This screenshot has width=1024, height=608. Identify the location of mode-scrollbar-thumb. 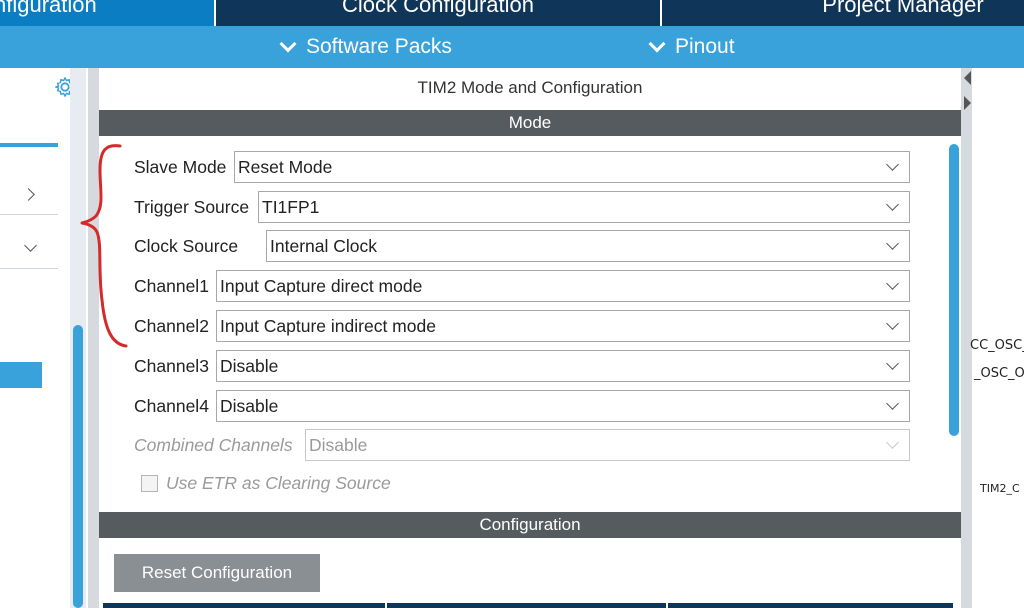
(954, 290).